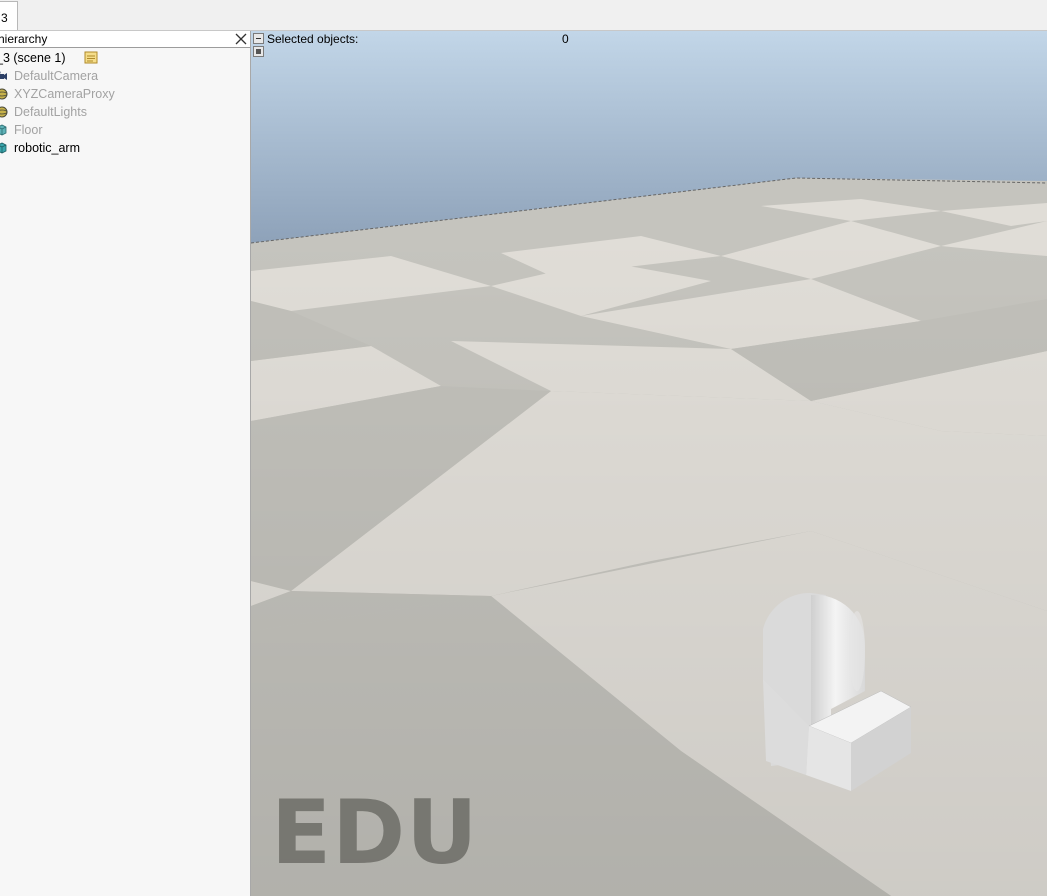 This screenshot has width=1047, height=896. What do you see at coordinates (9, 15) in the screenshot?
I see `scene-tab: 3` at bounding box center [9, 15].